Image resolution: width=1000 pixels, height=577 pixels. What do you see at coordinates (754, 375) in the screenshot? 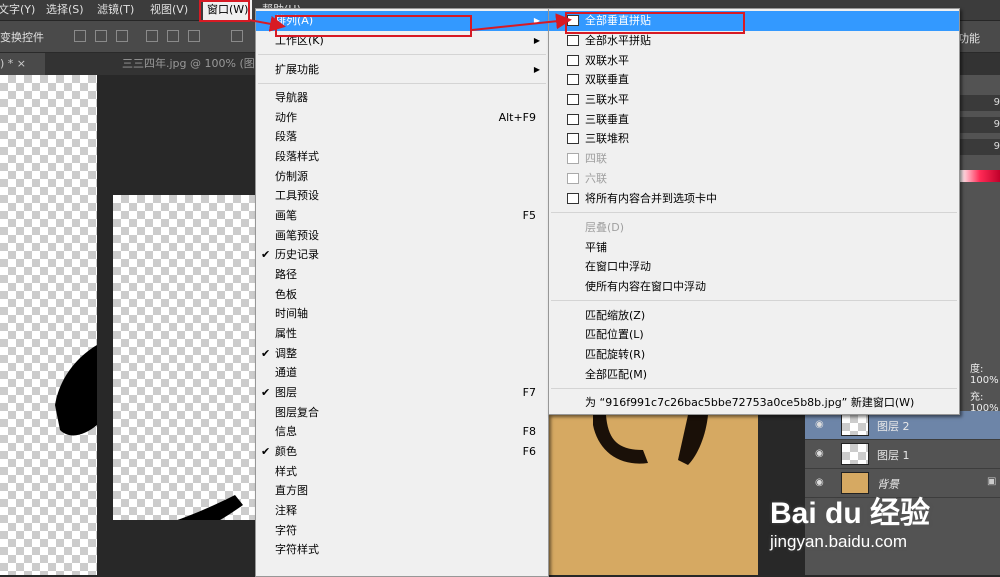
I see `submenu-item-match-all: 全部匹配(M)` at bounding box center [754, 375].